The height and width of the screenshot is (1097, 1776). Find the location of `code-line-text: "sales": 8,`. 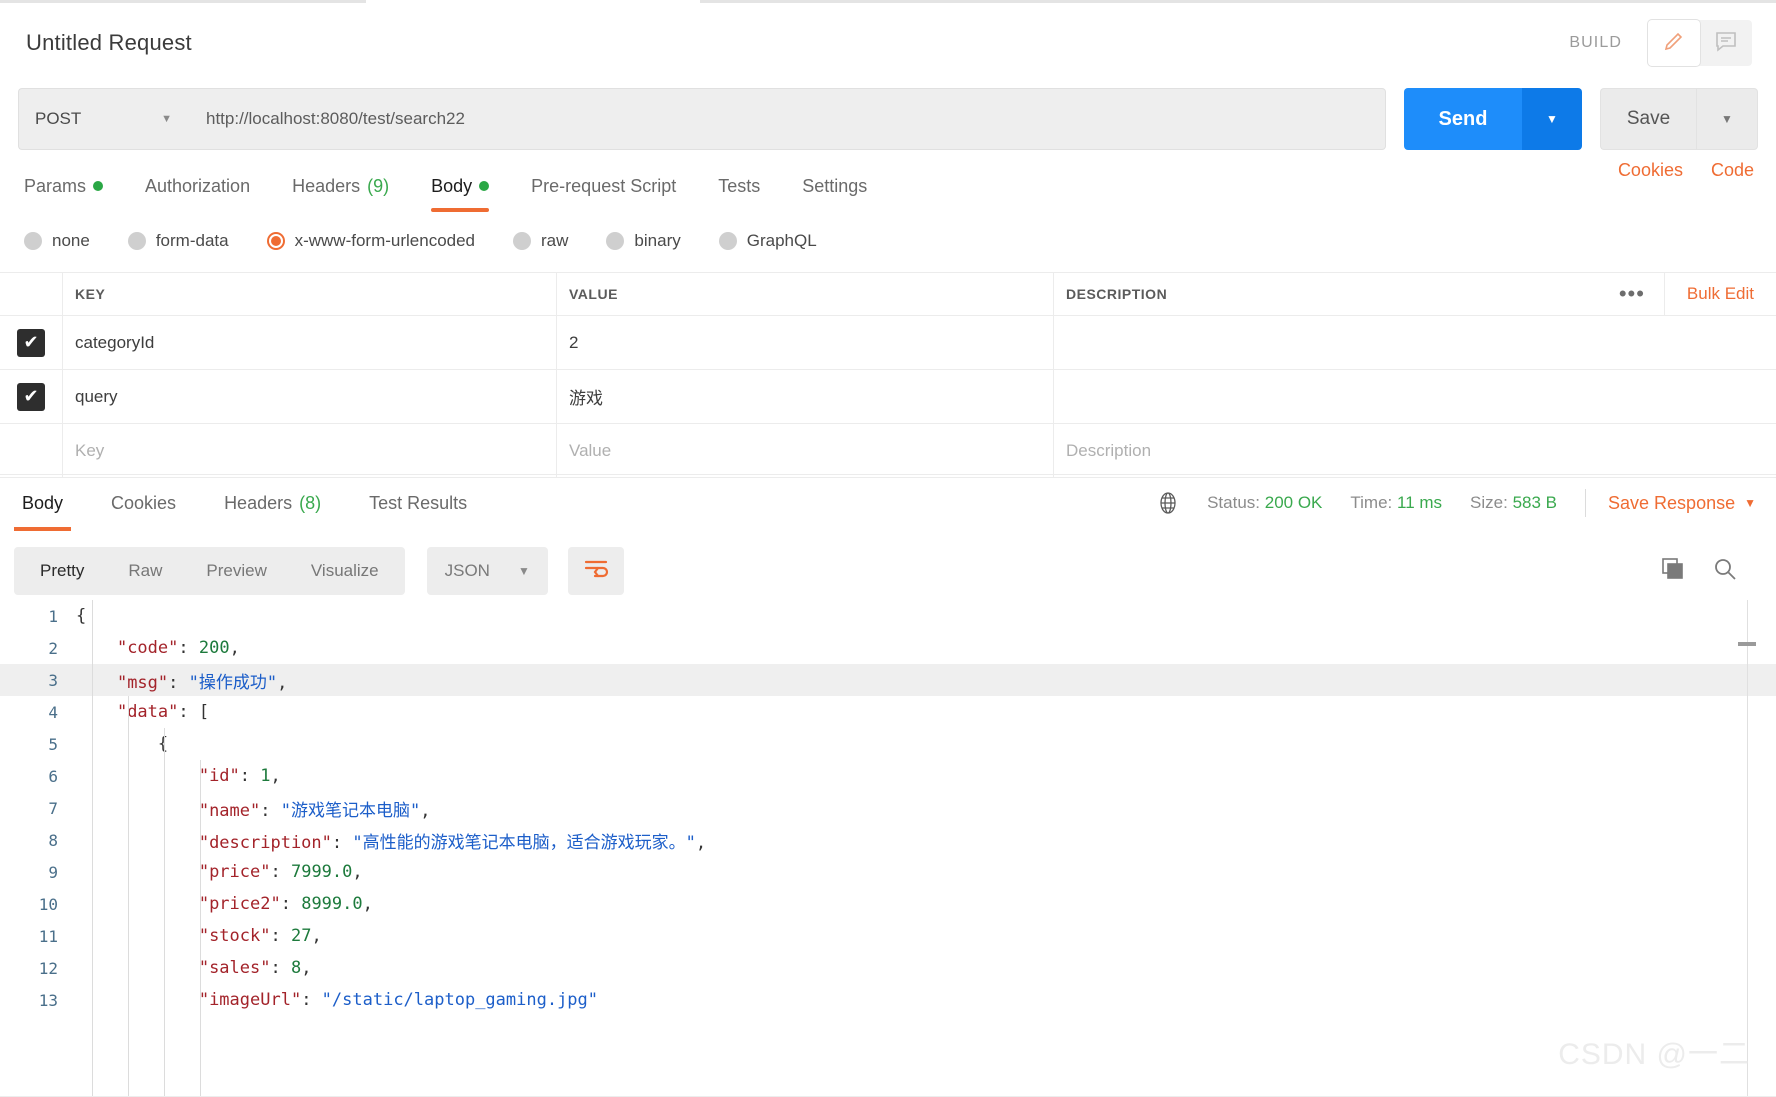

code-line-text: "sales": 8, is located at coordinates (255, 968).